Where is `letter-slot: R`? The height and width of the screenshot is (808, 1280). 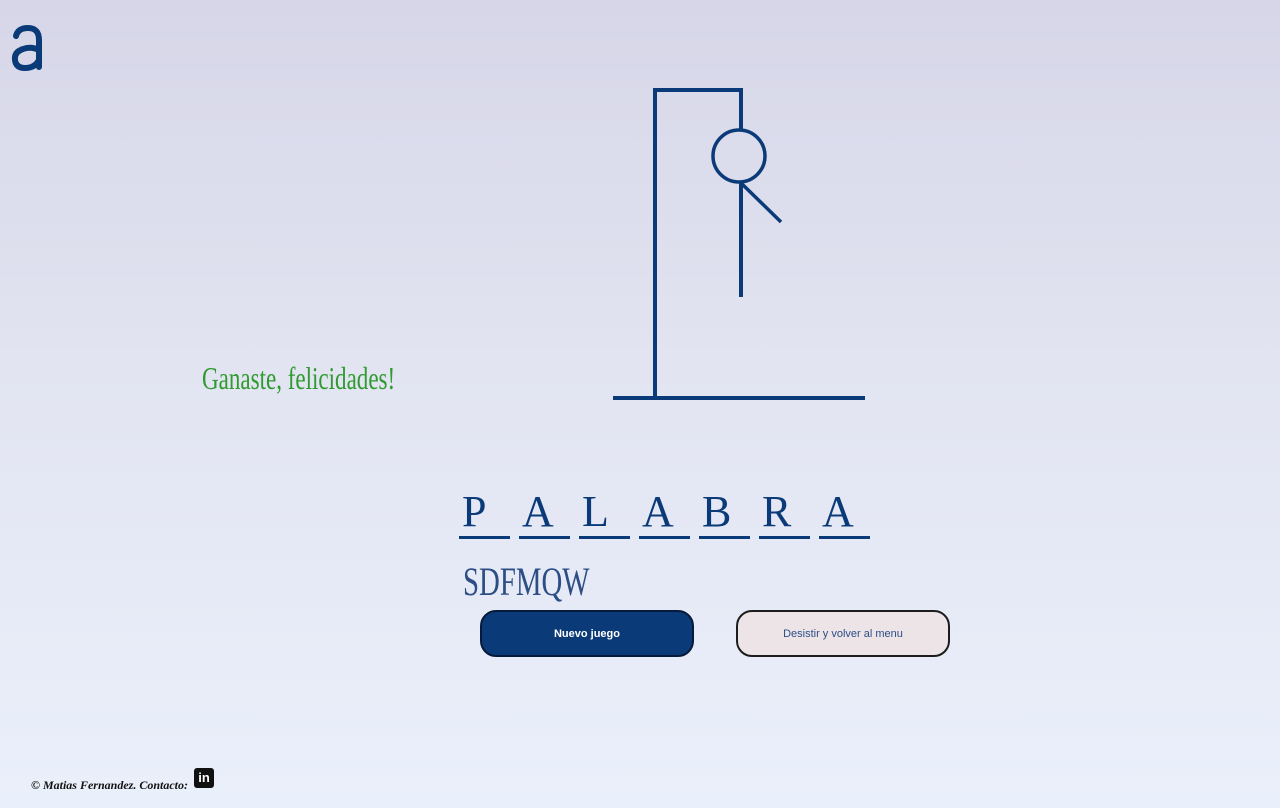
letter-slot: R is located at coordinates (784, 512).